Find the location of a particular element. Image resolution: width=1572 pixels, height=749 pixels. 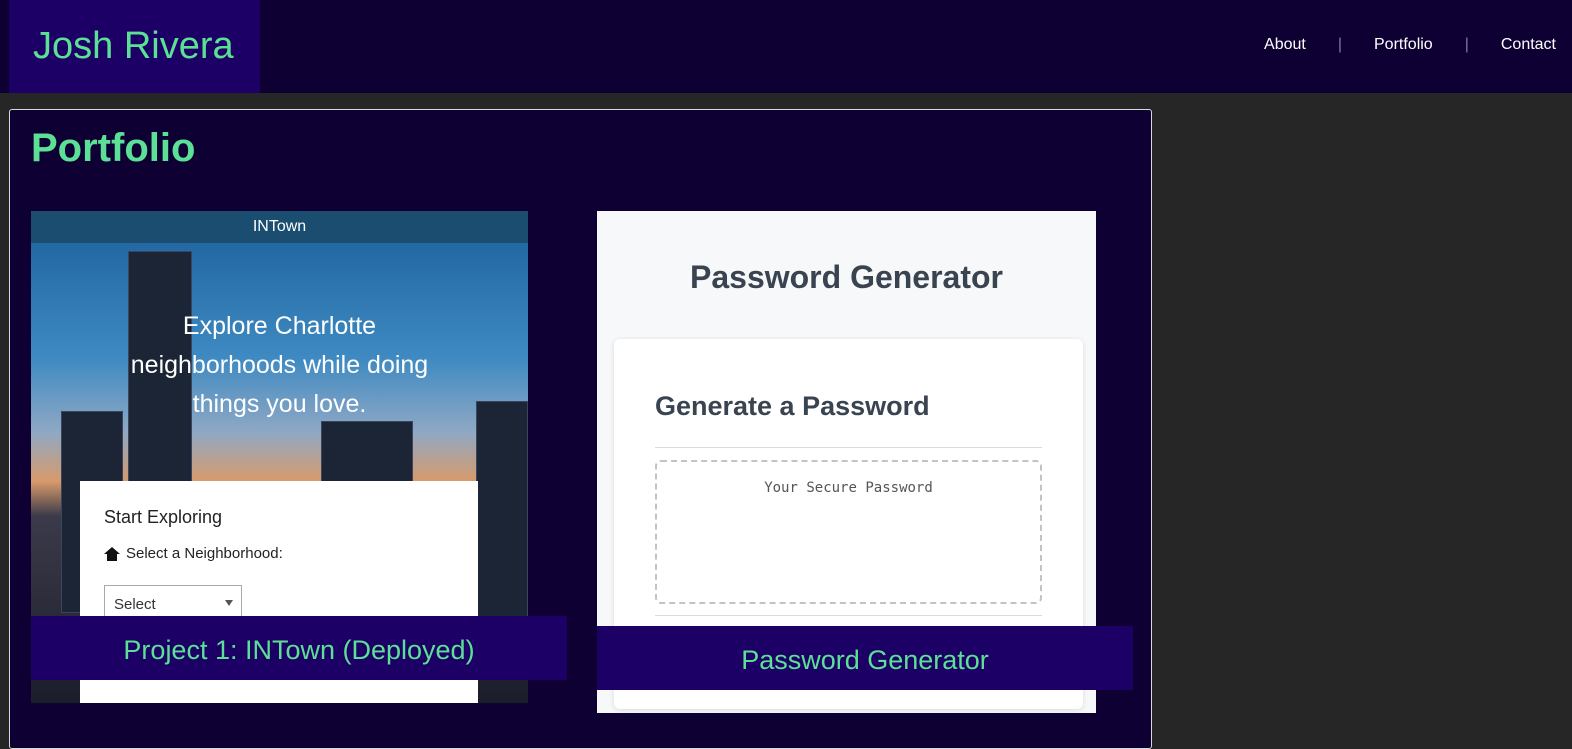

select-value: Select is located at coordinates (135, 604).